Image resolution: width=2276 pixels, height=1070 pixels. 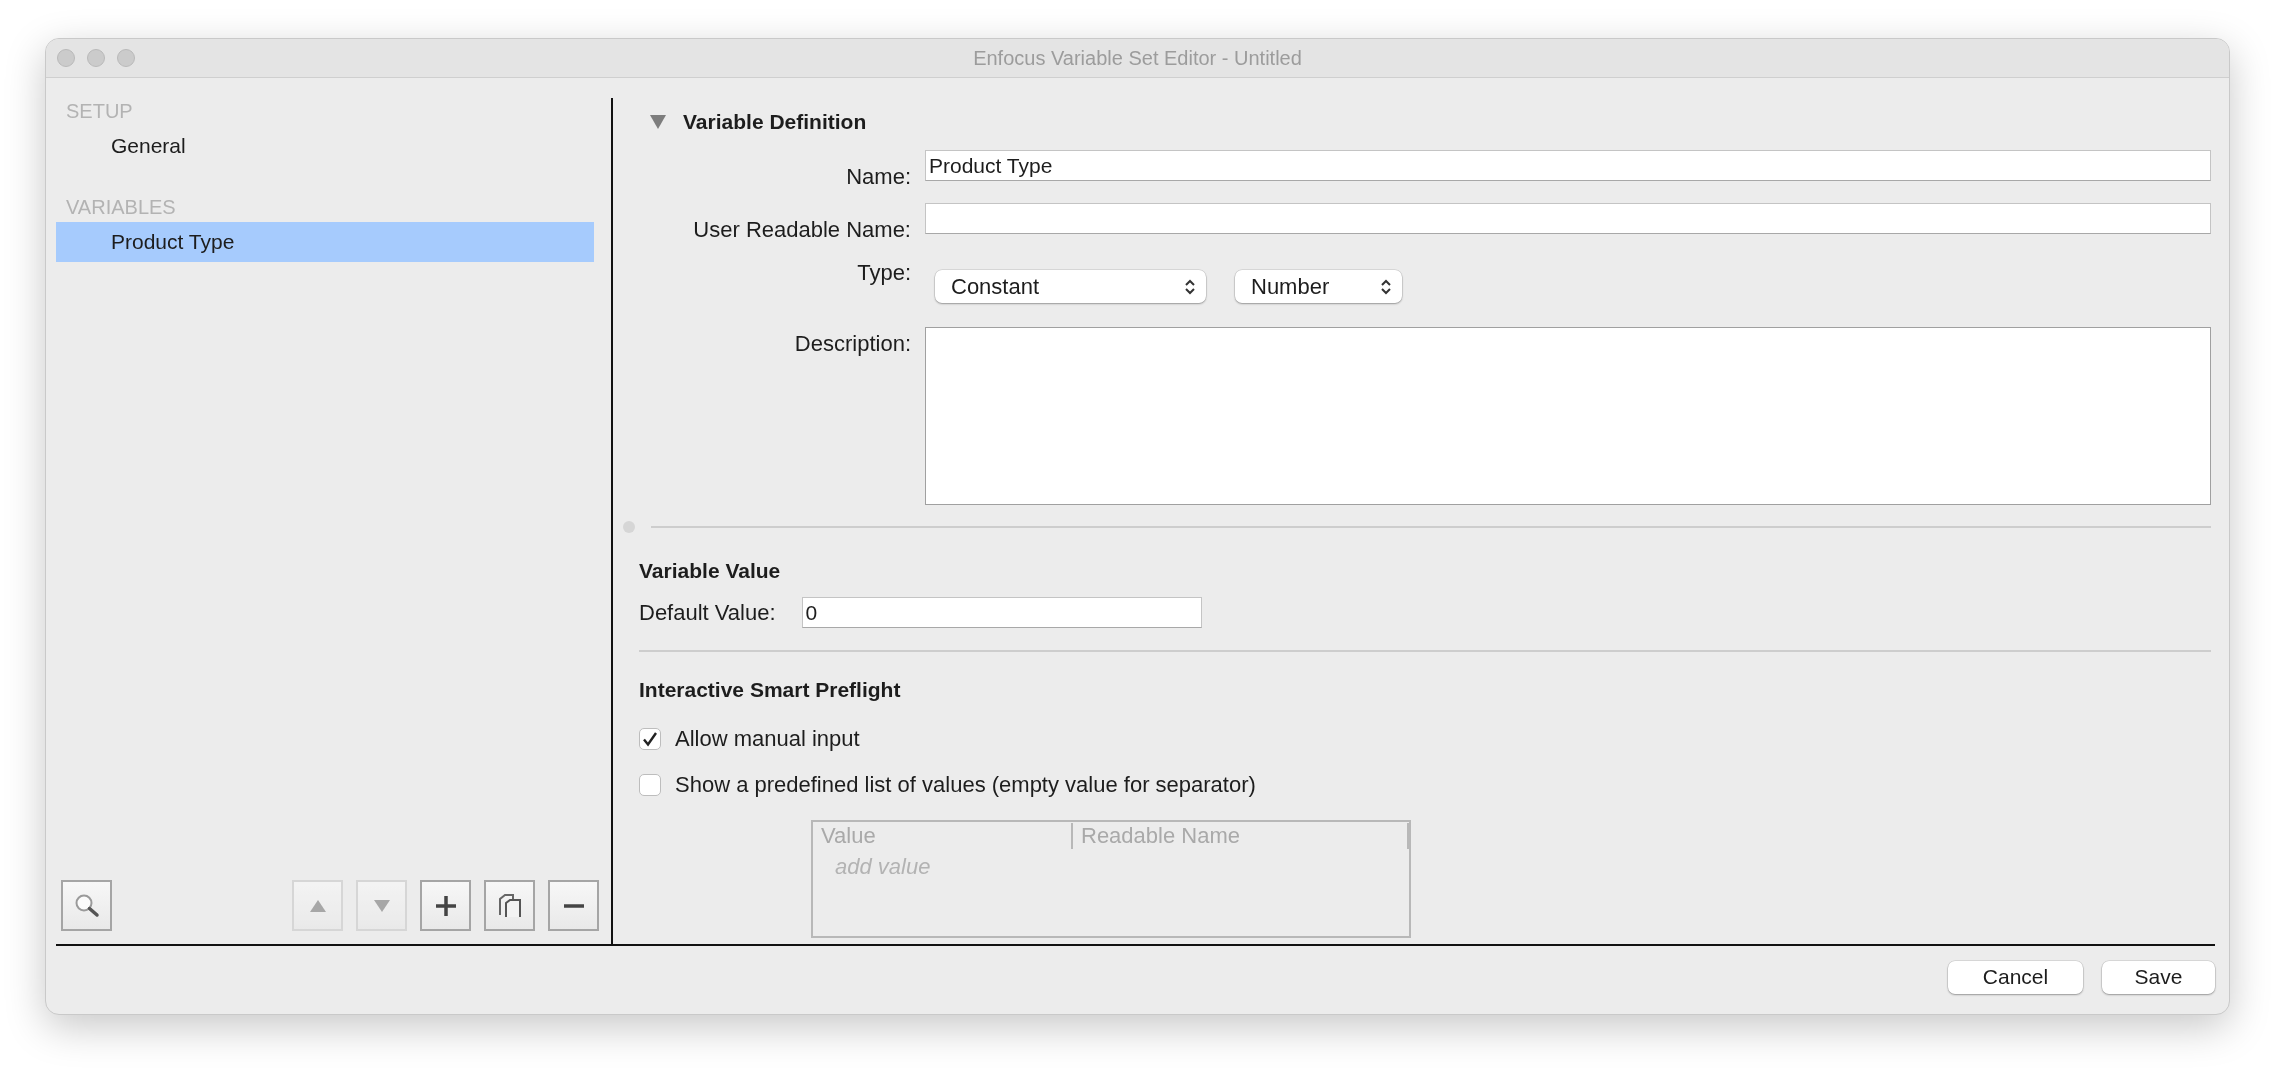 I want to click on close-icon, so click(x=66, y=58).